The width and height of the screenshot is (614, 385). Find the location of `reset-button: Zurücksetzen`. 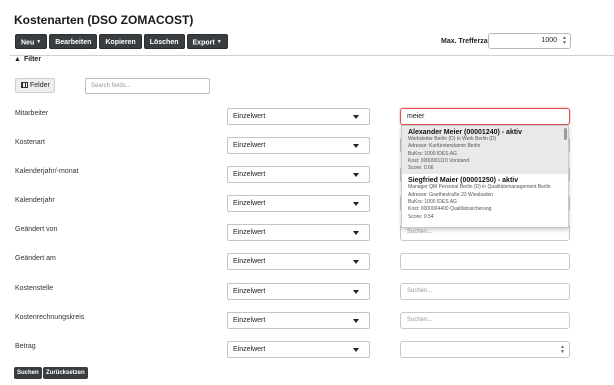

reset-button: Zurücksetzen is located at coordinates (65, 373).